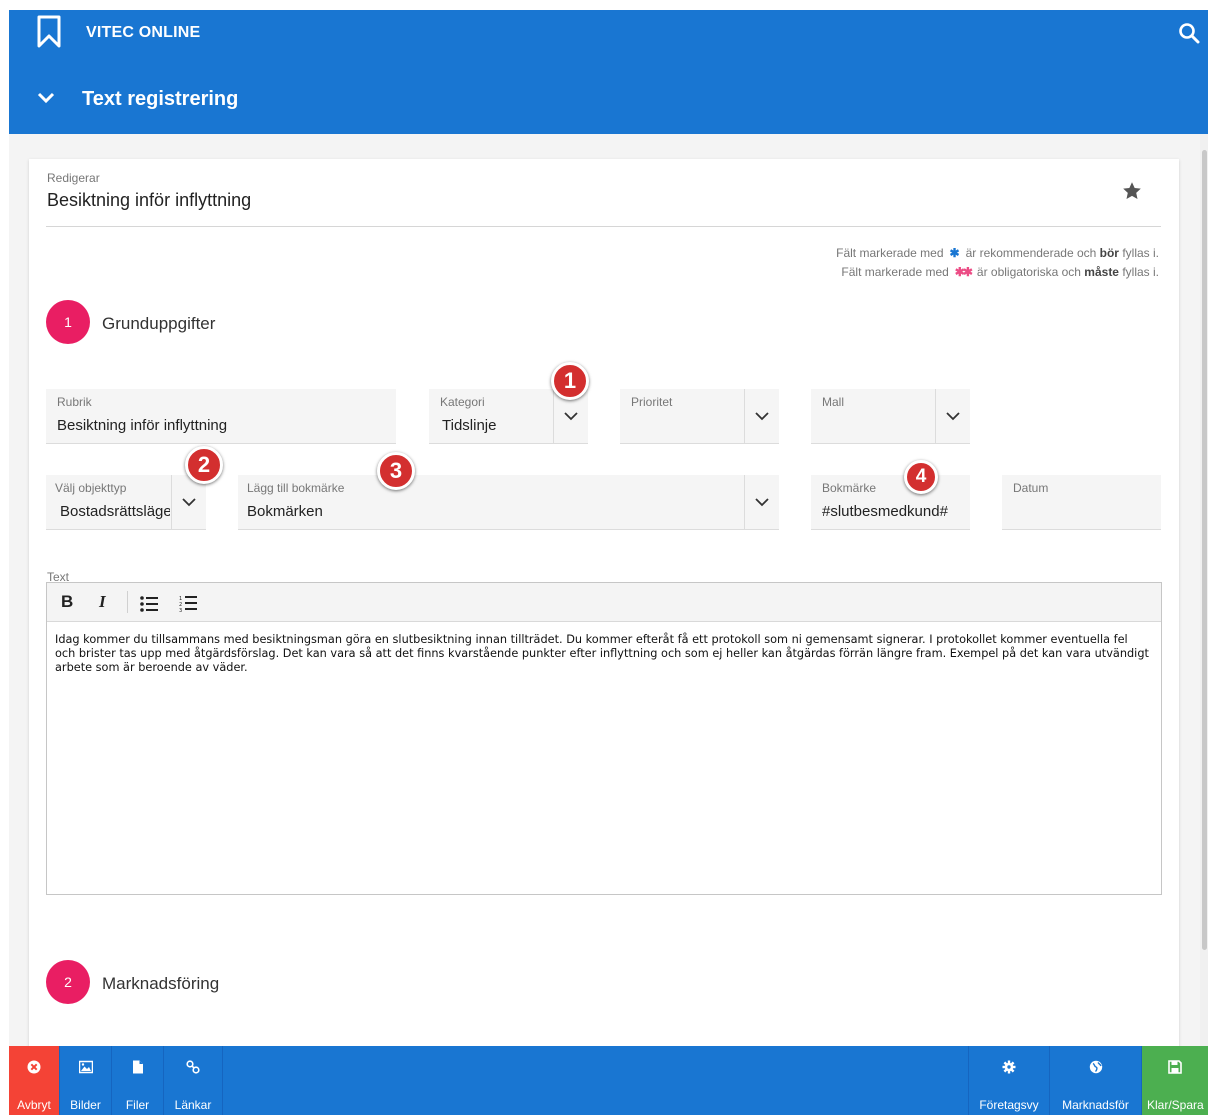  What do you see at coordinates (603, 226) in the screenshot?
I see `divider` at bounding box center [603, 226].